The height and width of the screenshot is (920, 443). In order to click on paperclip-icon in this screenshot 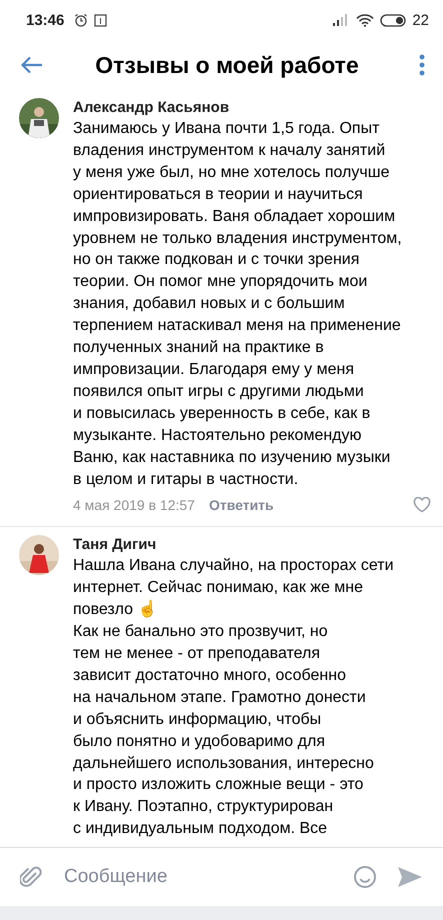, I will do `click(31, 877)`.